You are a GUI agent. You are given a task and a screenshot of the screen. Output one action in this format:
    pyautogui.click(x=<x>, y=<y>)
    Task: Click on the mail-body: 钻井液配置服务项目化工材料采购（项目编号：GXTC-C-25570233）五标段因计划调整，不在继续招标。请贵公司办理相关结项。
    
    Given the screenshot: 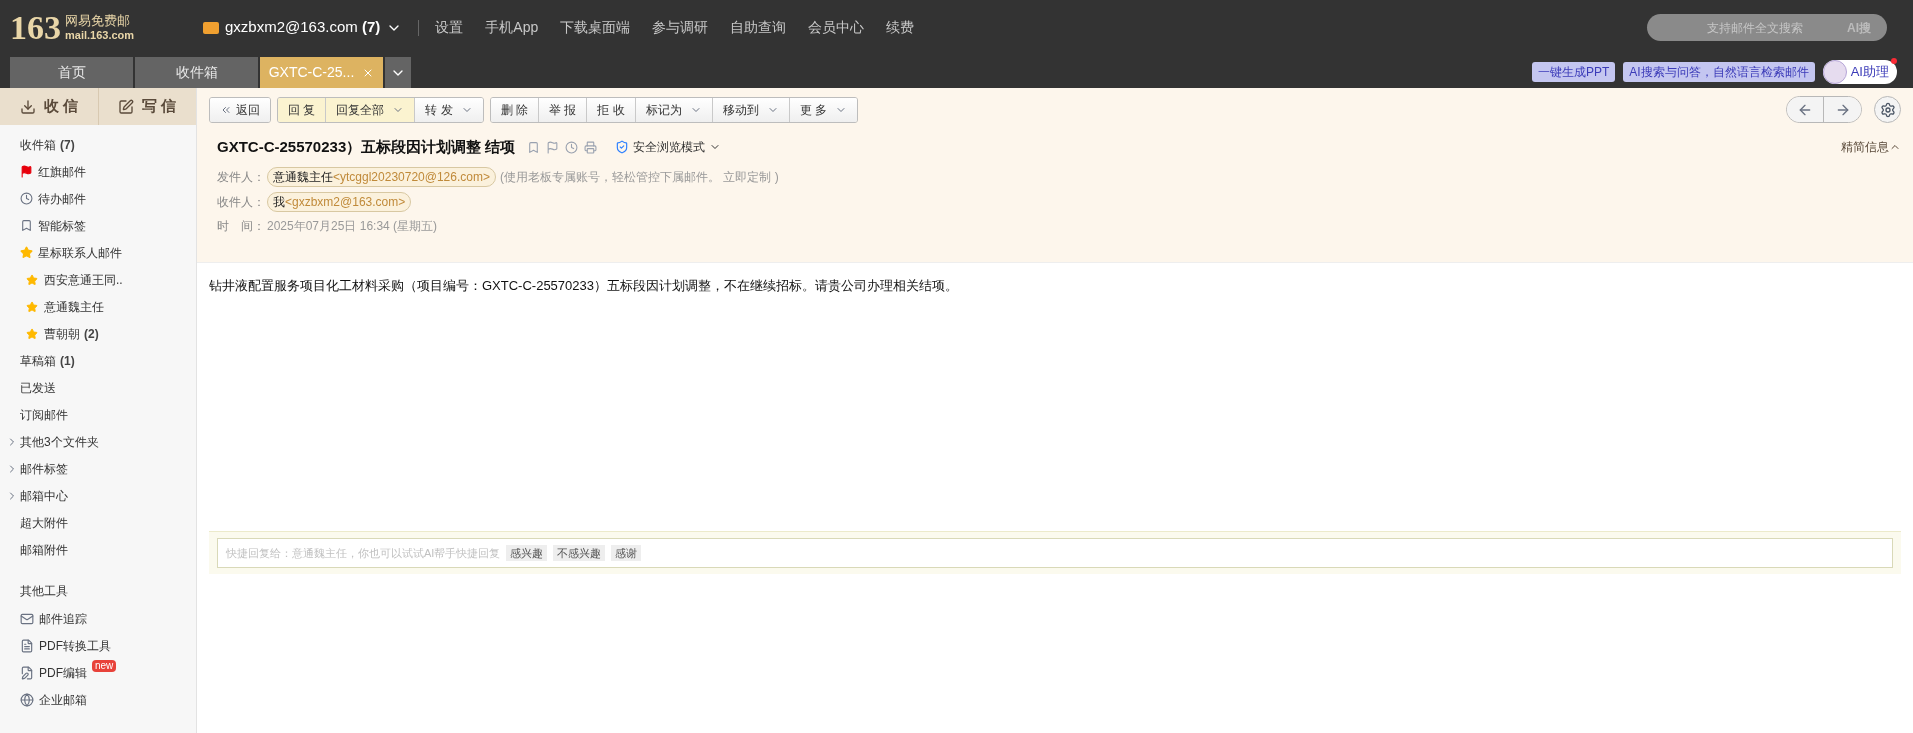 What is the action you would take?
    pyautogui.click(x=583, y=286)
    